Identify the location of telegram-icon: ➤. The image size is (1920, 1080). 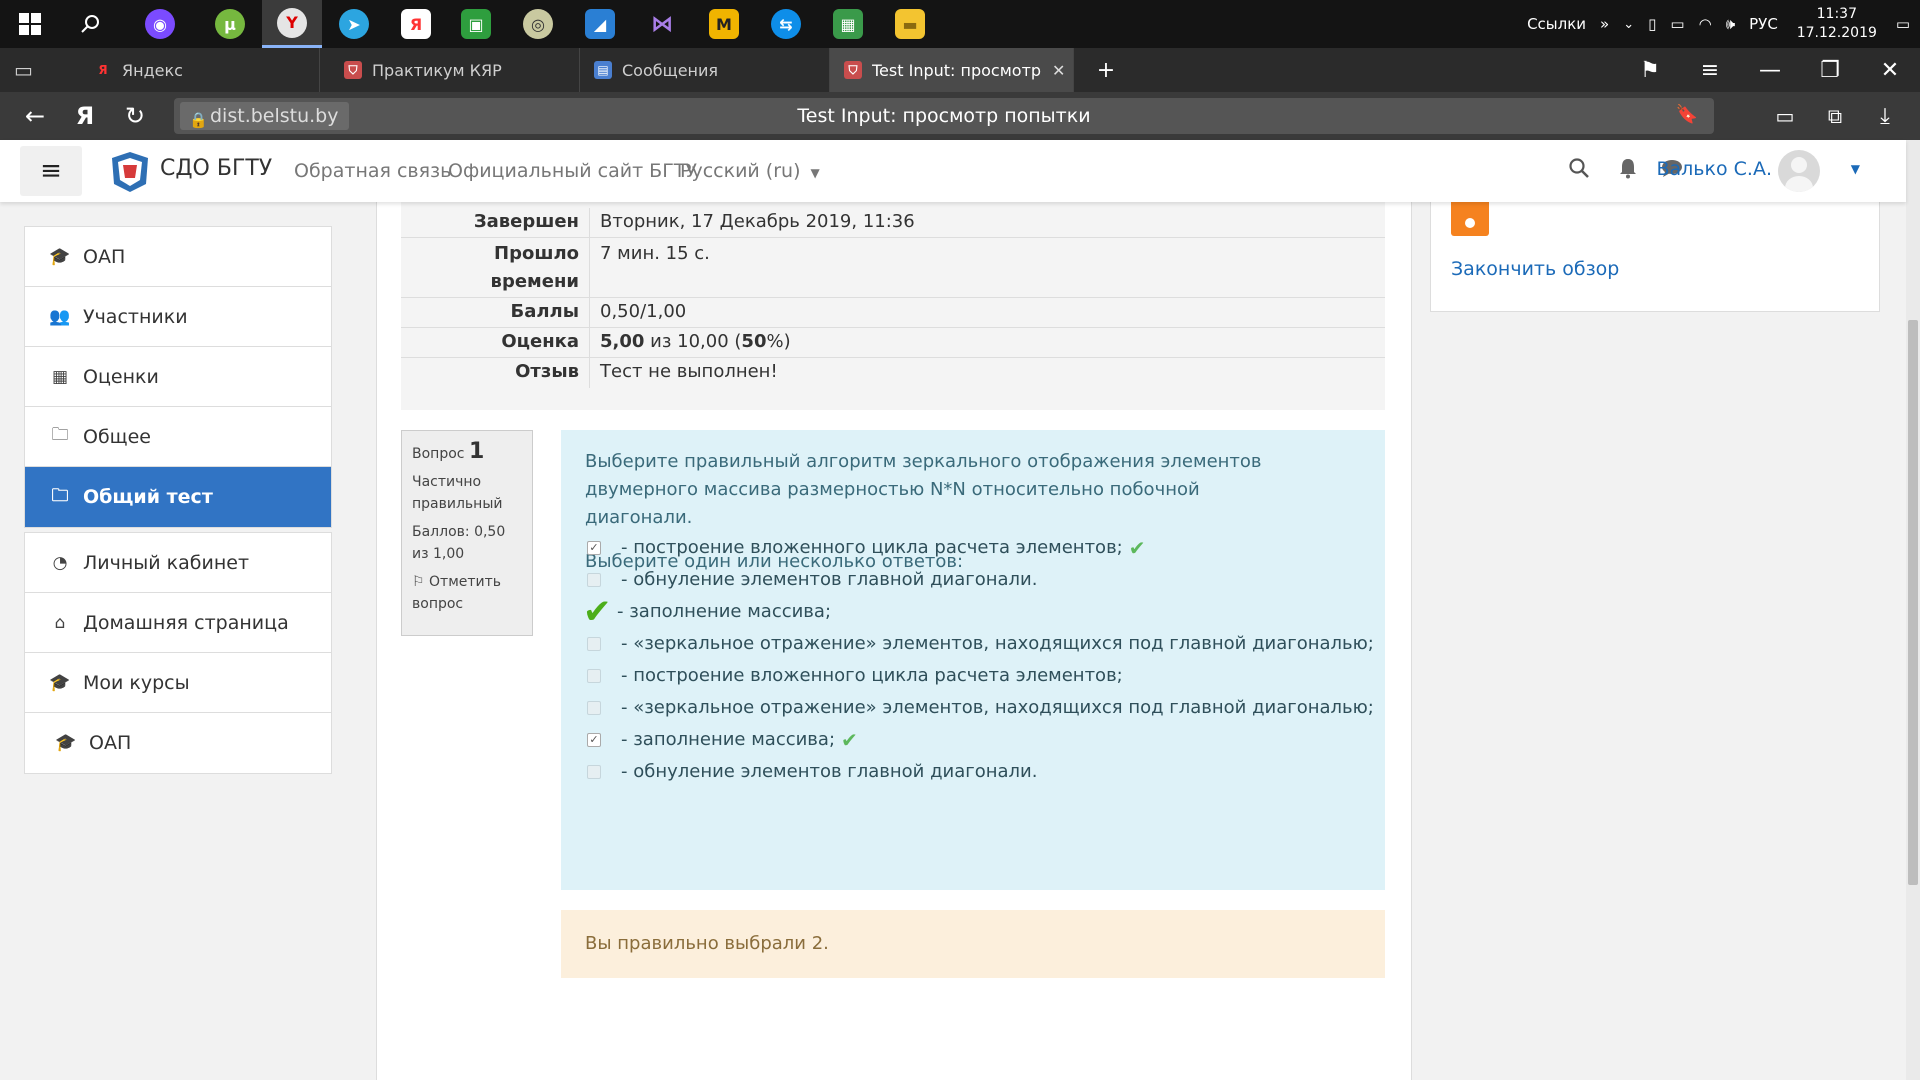
(354, 24).